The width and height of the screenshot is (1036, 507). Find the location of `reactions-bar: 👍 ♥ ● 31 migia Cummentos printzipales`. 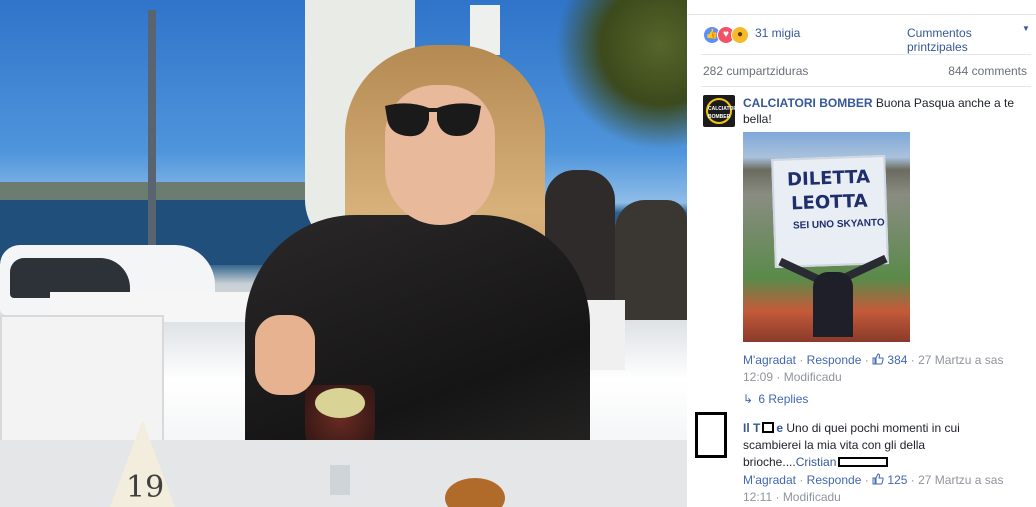

reactions-bar: 👍 ♥ ● 31 migia Cummentos printzipales is located at coordinates (863, 39).